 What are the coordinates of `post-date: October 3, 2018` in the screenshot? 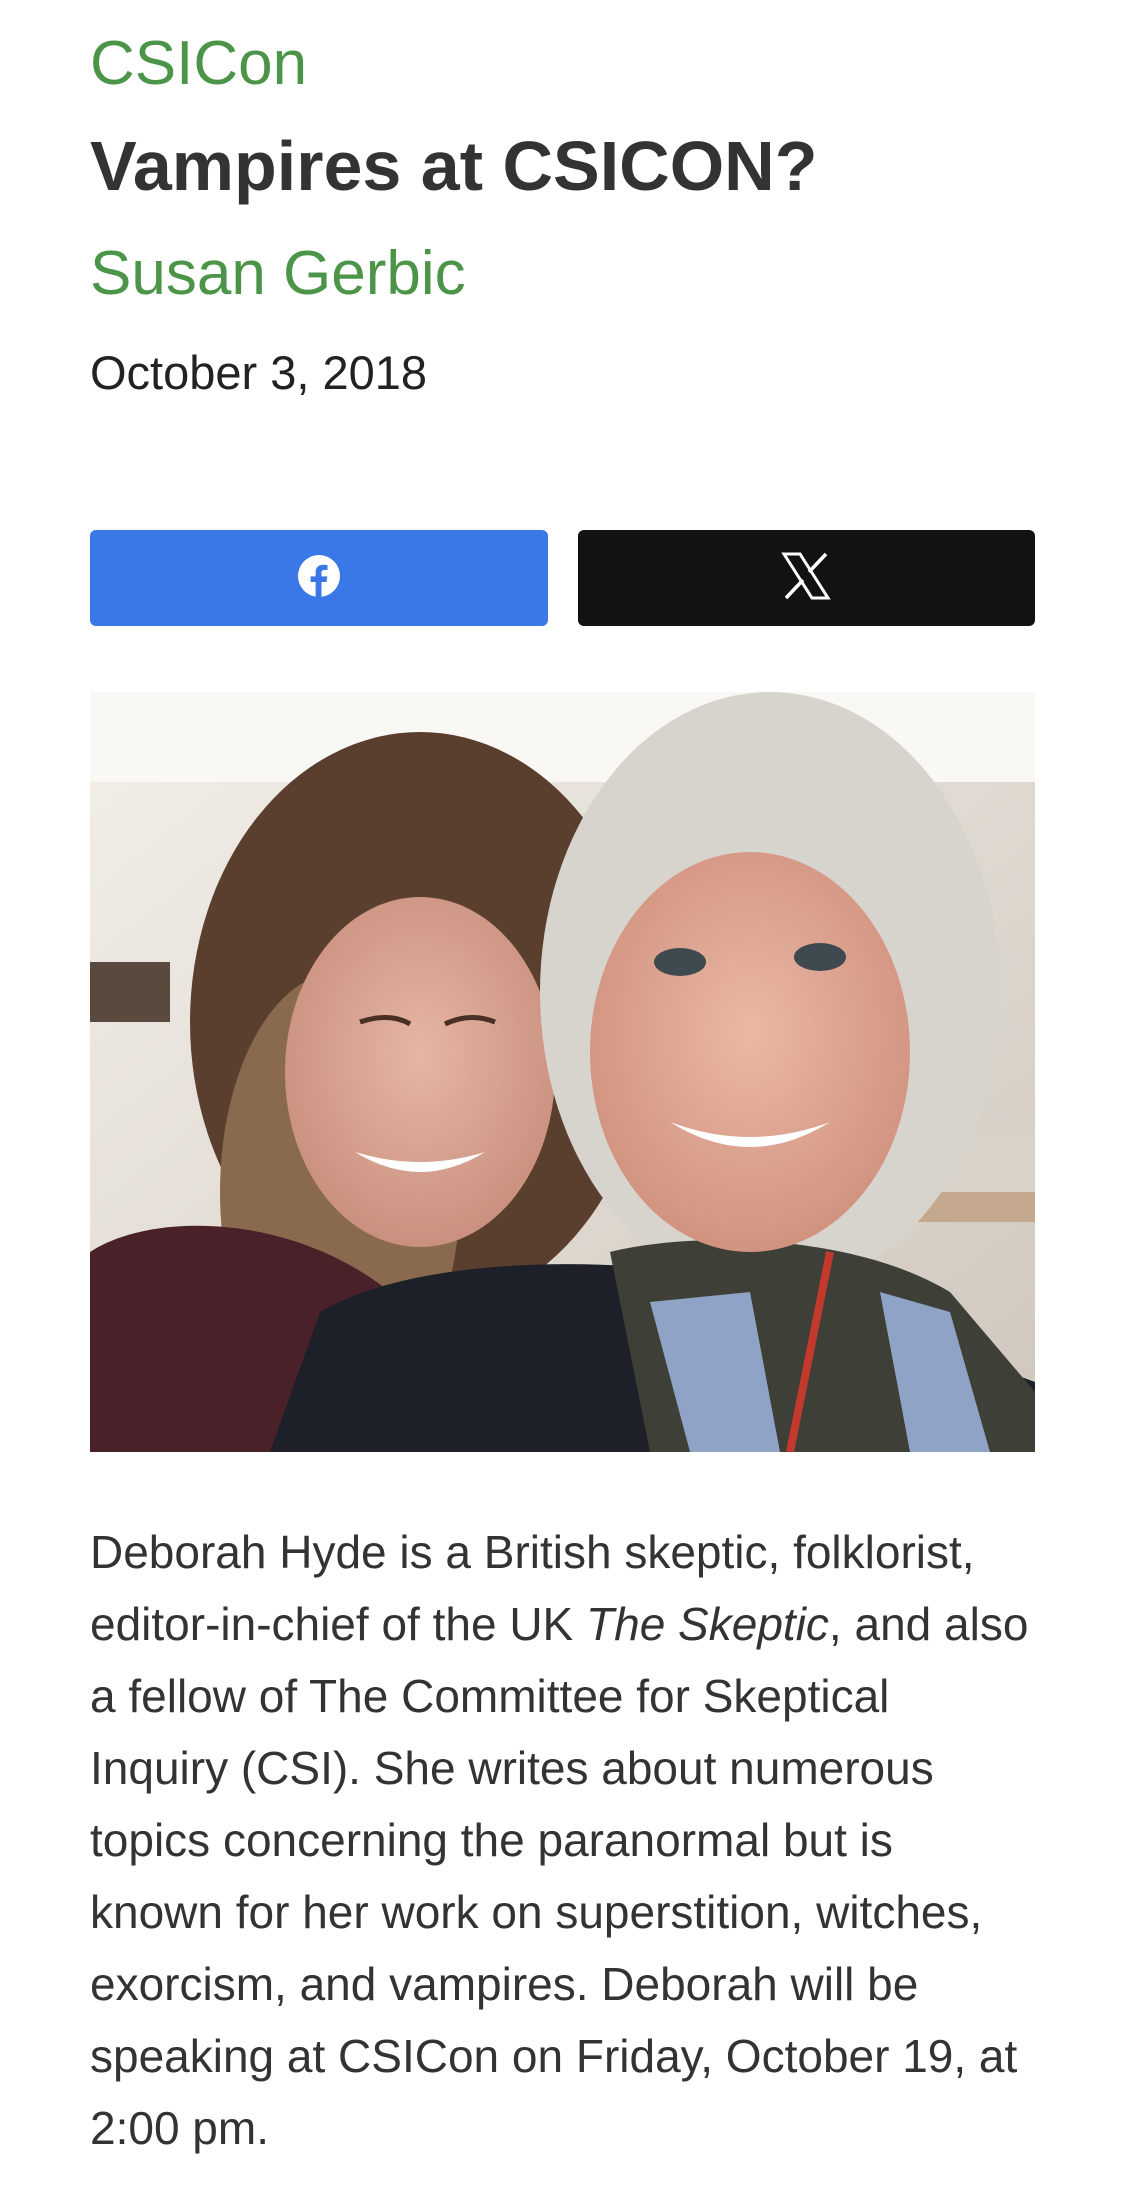 It's located at (259, 372).